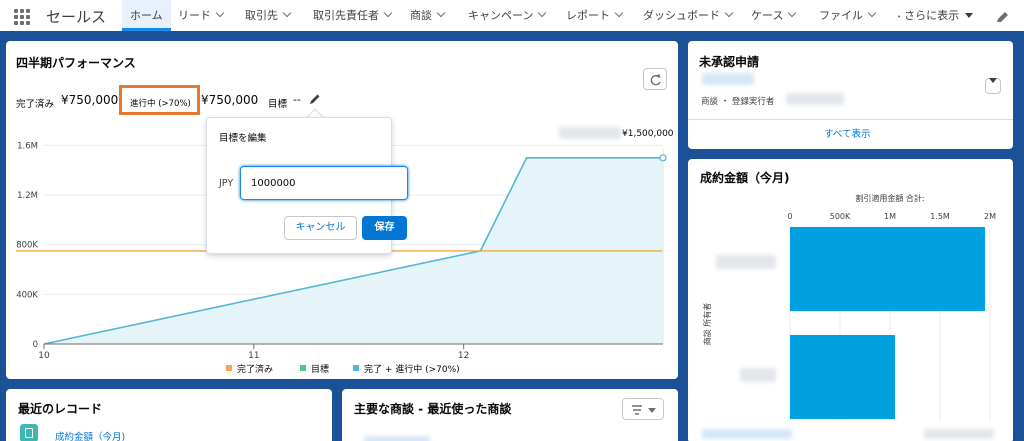 This screenshot has height=441, width=1024. I want to click on y-tick-label: 1.6M, so click(27, 146).